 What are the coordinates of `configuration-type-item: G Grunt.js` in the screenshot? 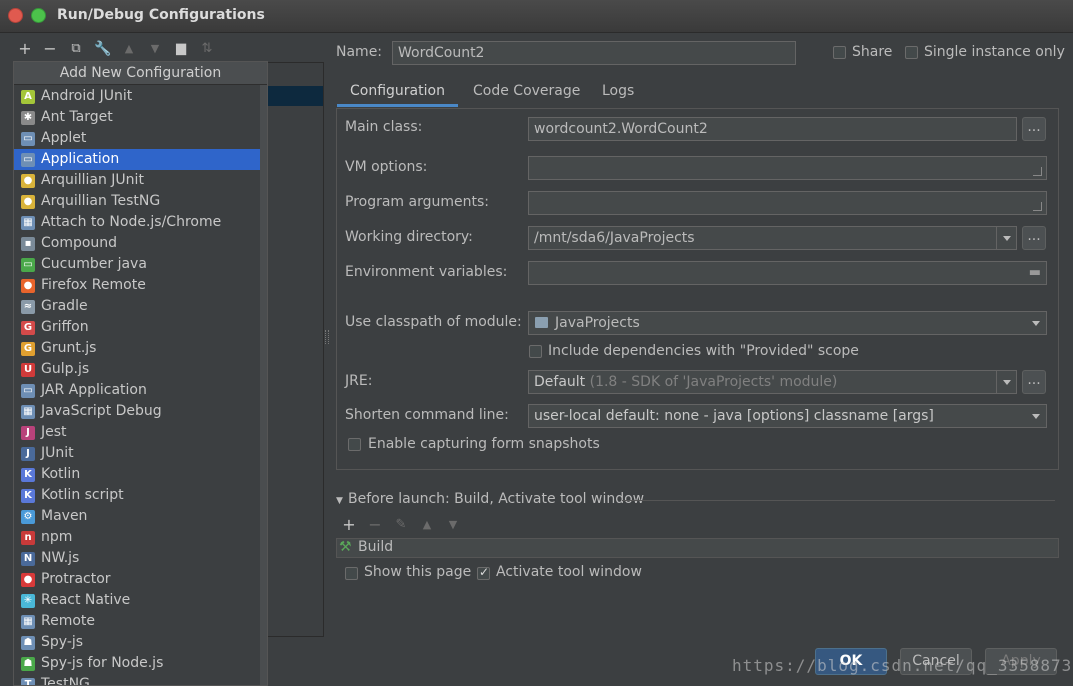 It's located at (136, 348).